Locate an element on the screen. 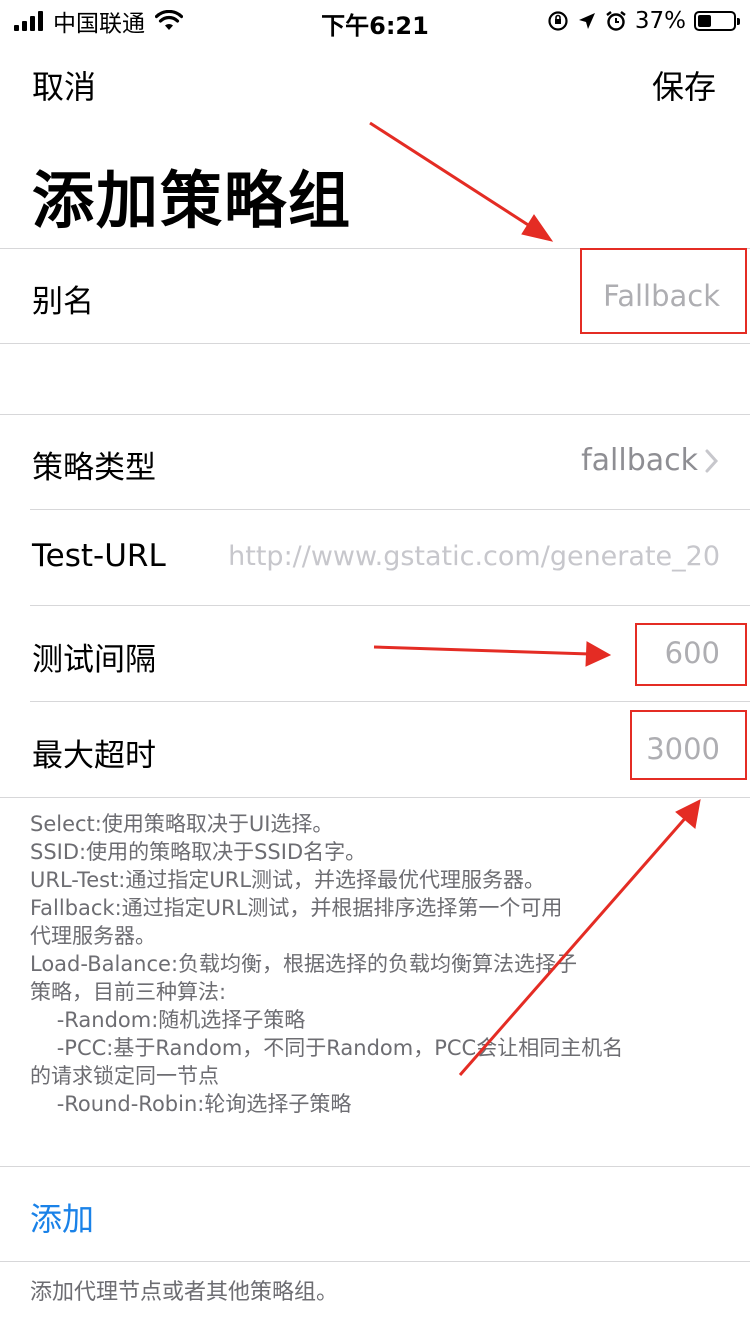 This screenshot has height=1334, width=750. annotation-box-timeout is located at coordinates (688, 745).